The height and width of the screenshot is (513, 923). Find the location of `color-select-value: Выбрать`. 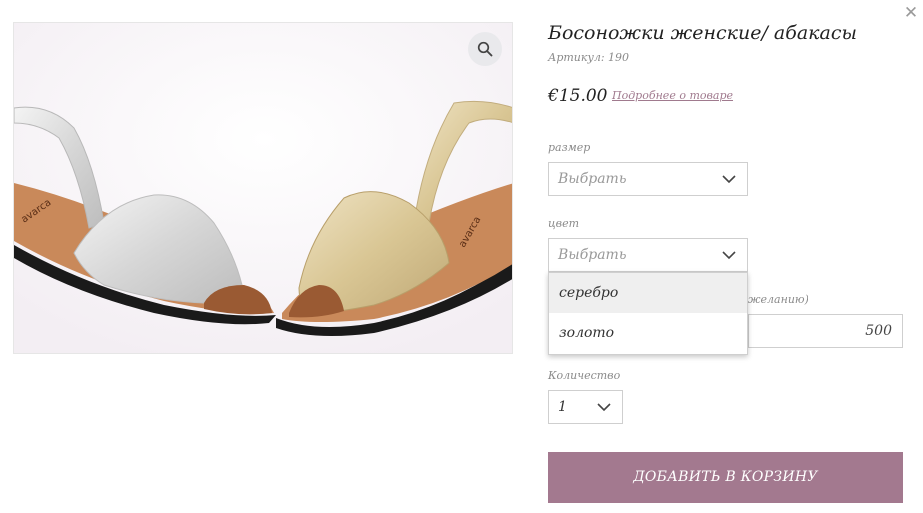

color-select-value: Выбрать is located at coordinates (592, 255).